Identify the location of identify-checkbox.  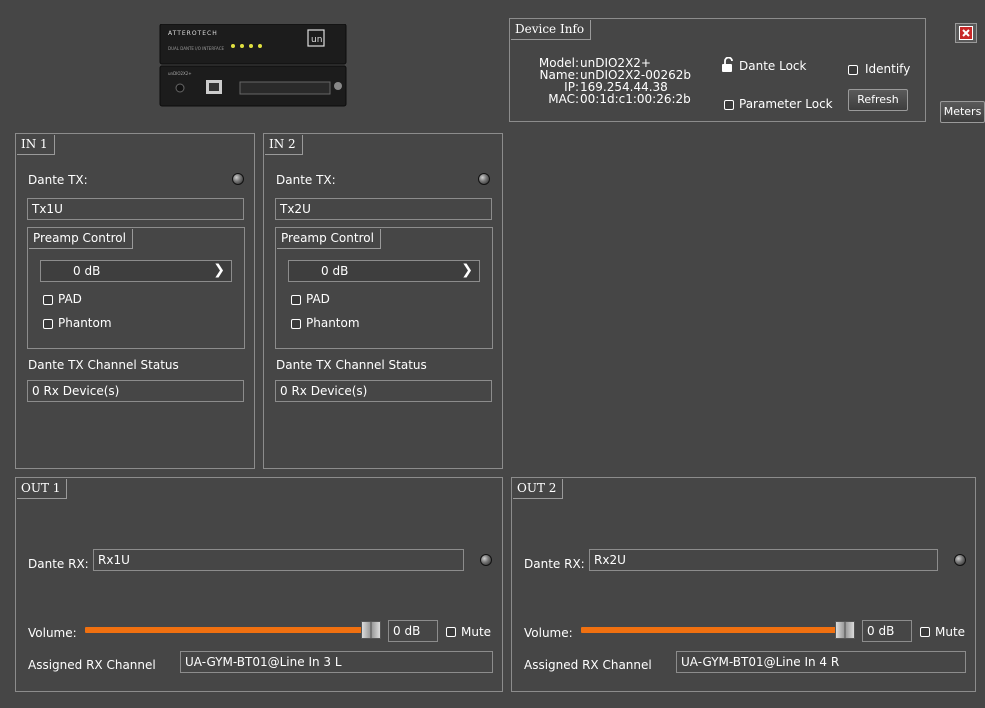
(853, 70).